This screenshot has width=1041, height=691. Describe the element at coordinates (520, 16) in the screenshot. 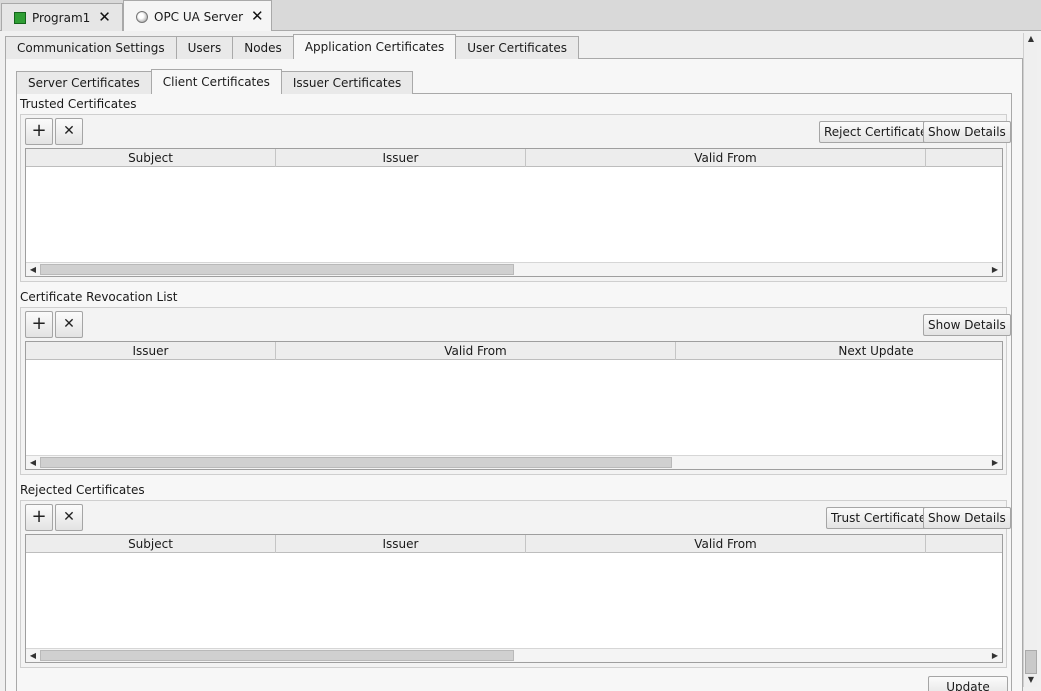

I see `document-tab-bar: Program1 ✕ OPC UA Server ✕` at that location.